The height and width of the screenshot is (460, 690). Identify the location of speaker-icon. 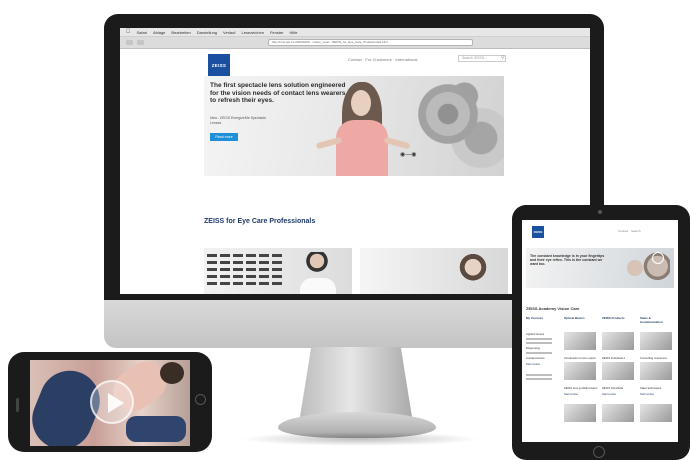
(17, 405).